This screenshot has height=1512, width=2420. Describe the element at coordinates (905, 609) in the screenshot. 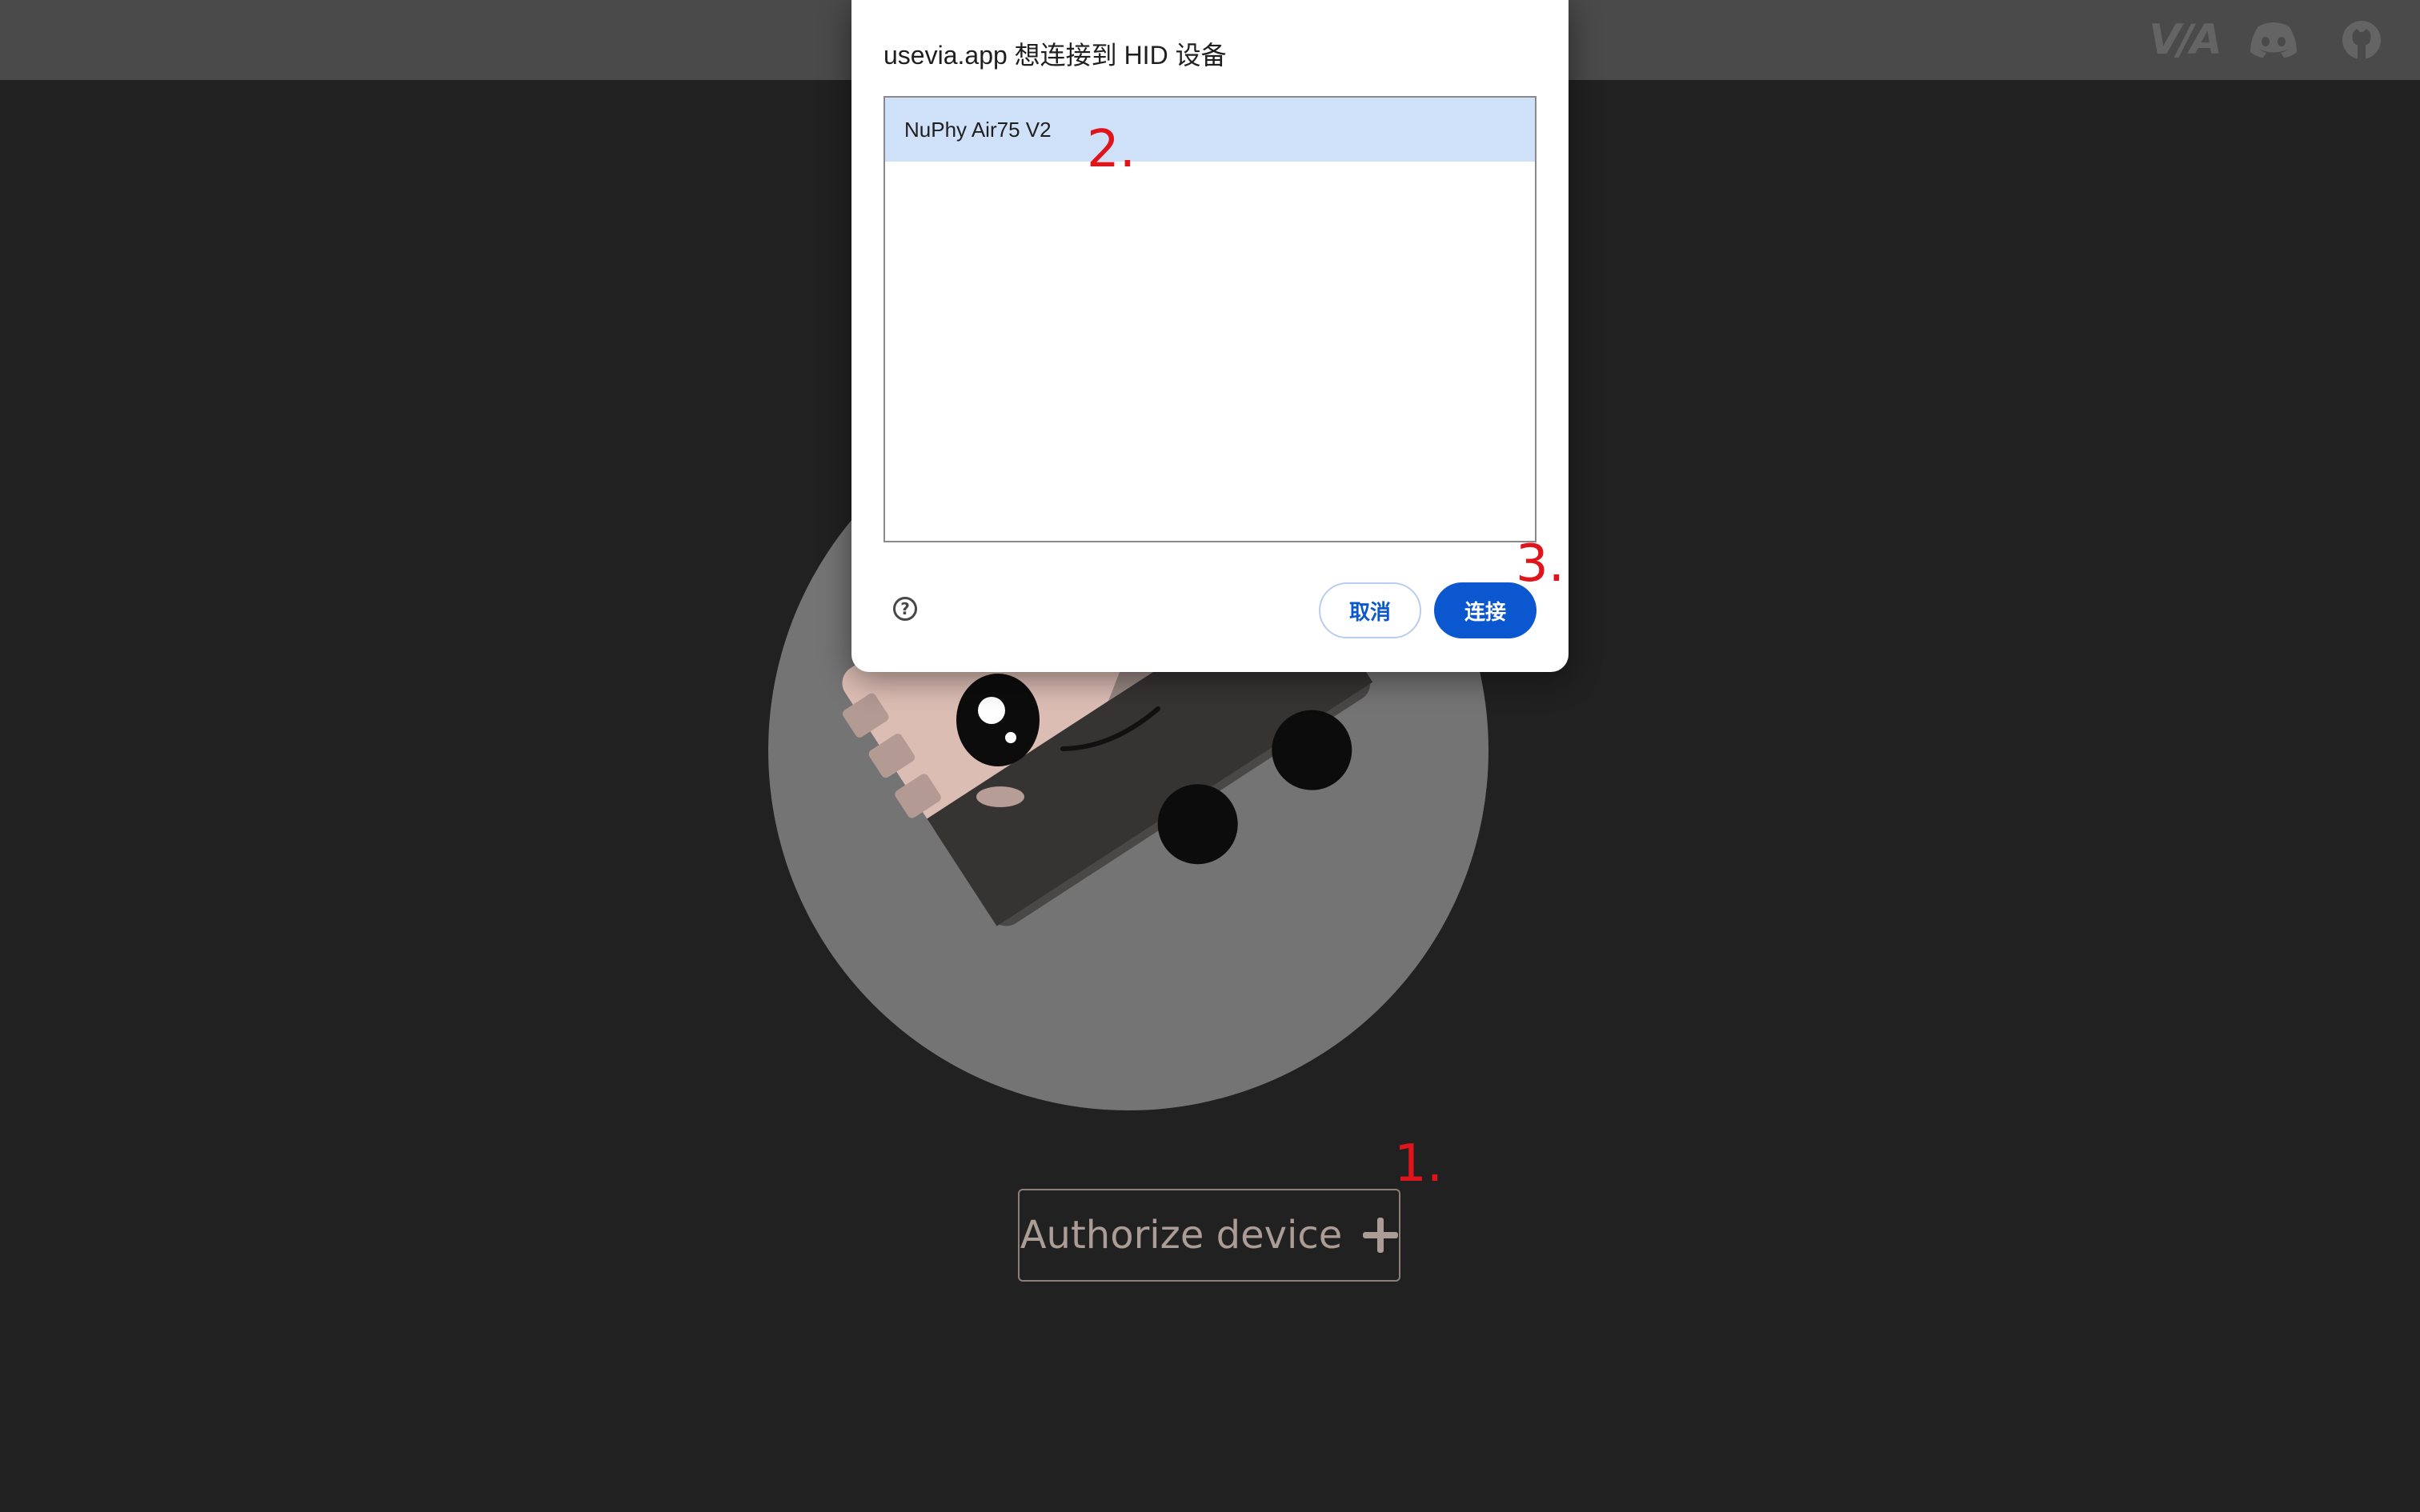

I see `help-icon: ?` at that location.